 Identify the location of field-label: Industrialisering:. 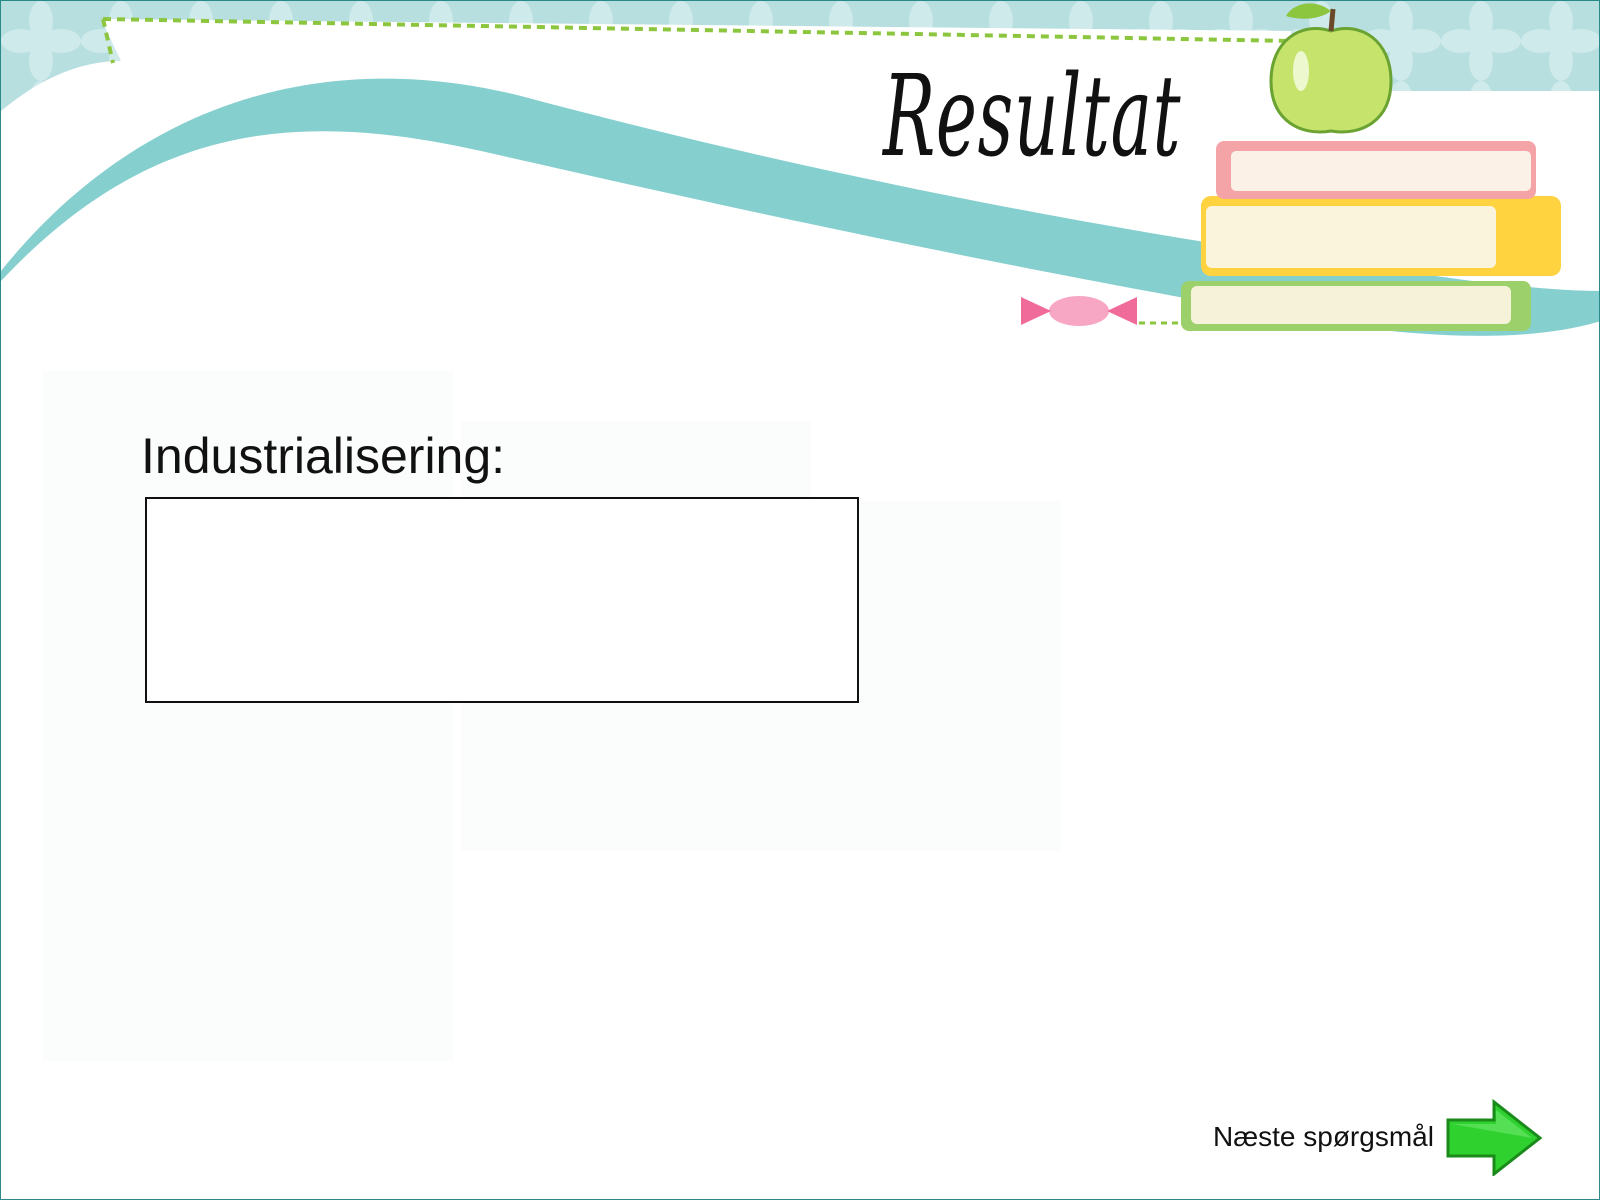
(323, 456).